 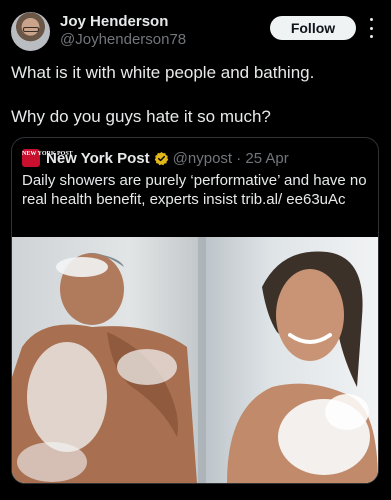 I want to click on tweet-header: Joy Henderson @Joyhenderson78 Follow, so click(x=195, y=29).